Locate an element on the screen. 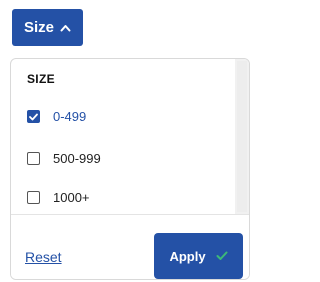  option-label: 0-499 is located at coordinates (70, 116).